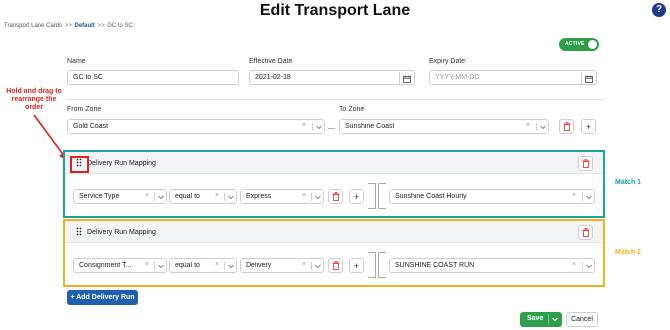  What do you see at coordinates (492, 265) in the screenshot?
I see `delivery-run-select: SUNSHINE COAST RUN ×` at bounding box center [492, 265].